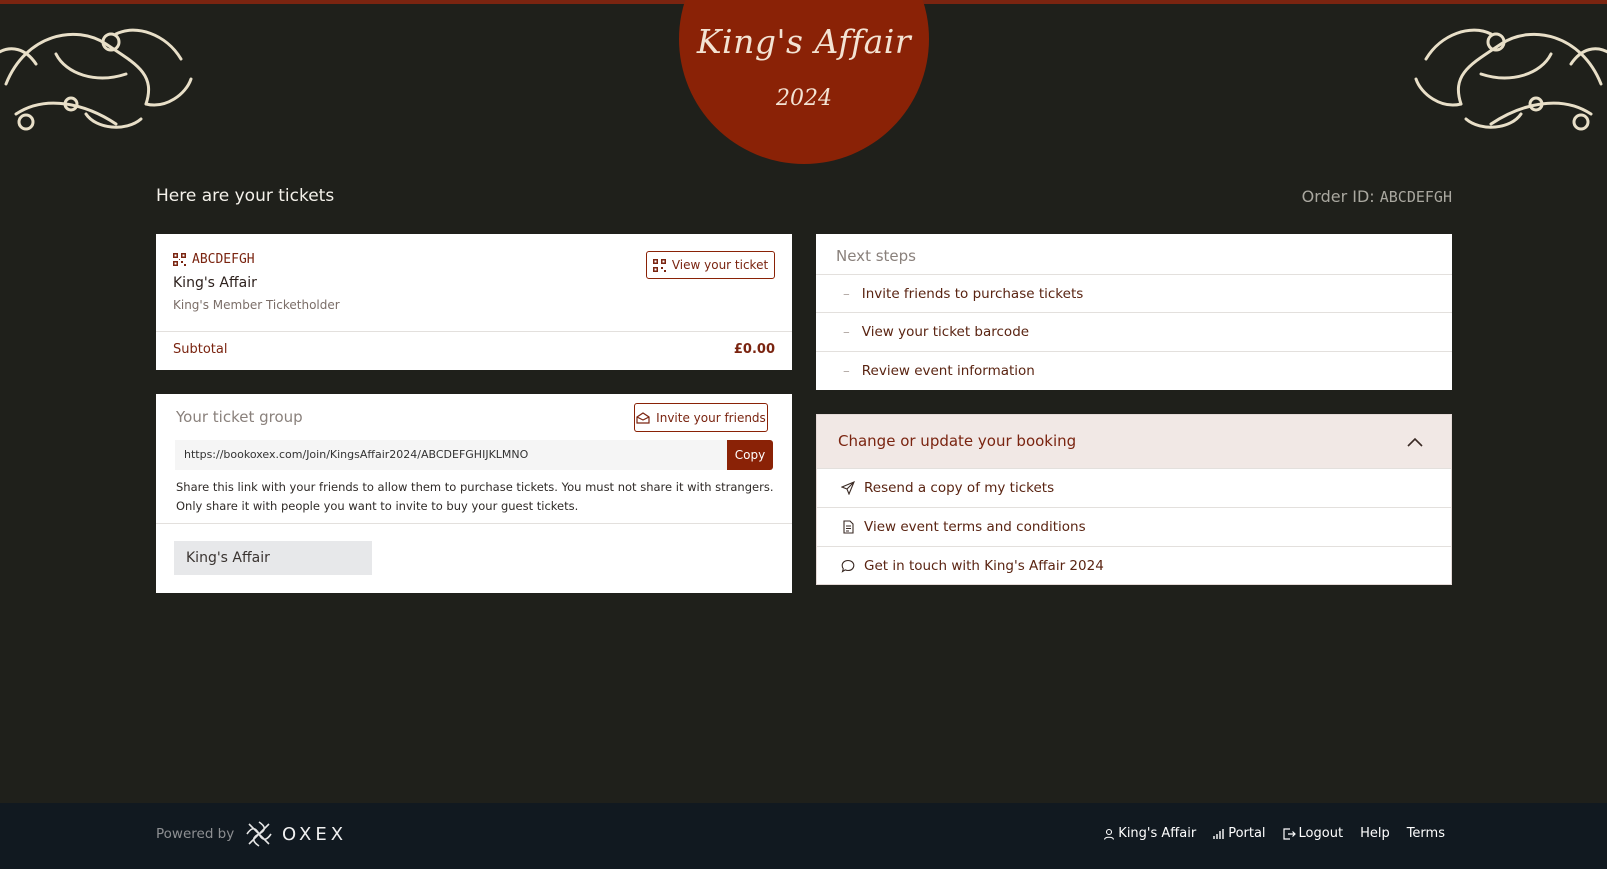  What do you see at coordinates (1415, 443) in the screenshot?
I see `chevron-up-icon` at bounding box center [1415, 443].